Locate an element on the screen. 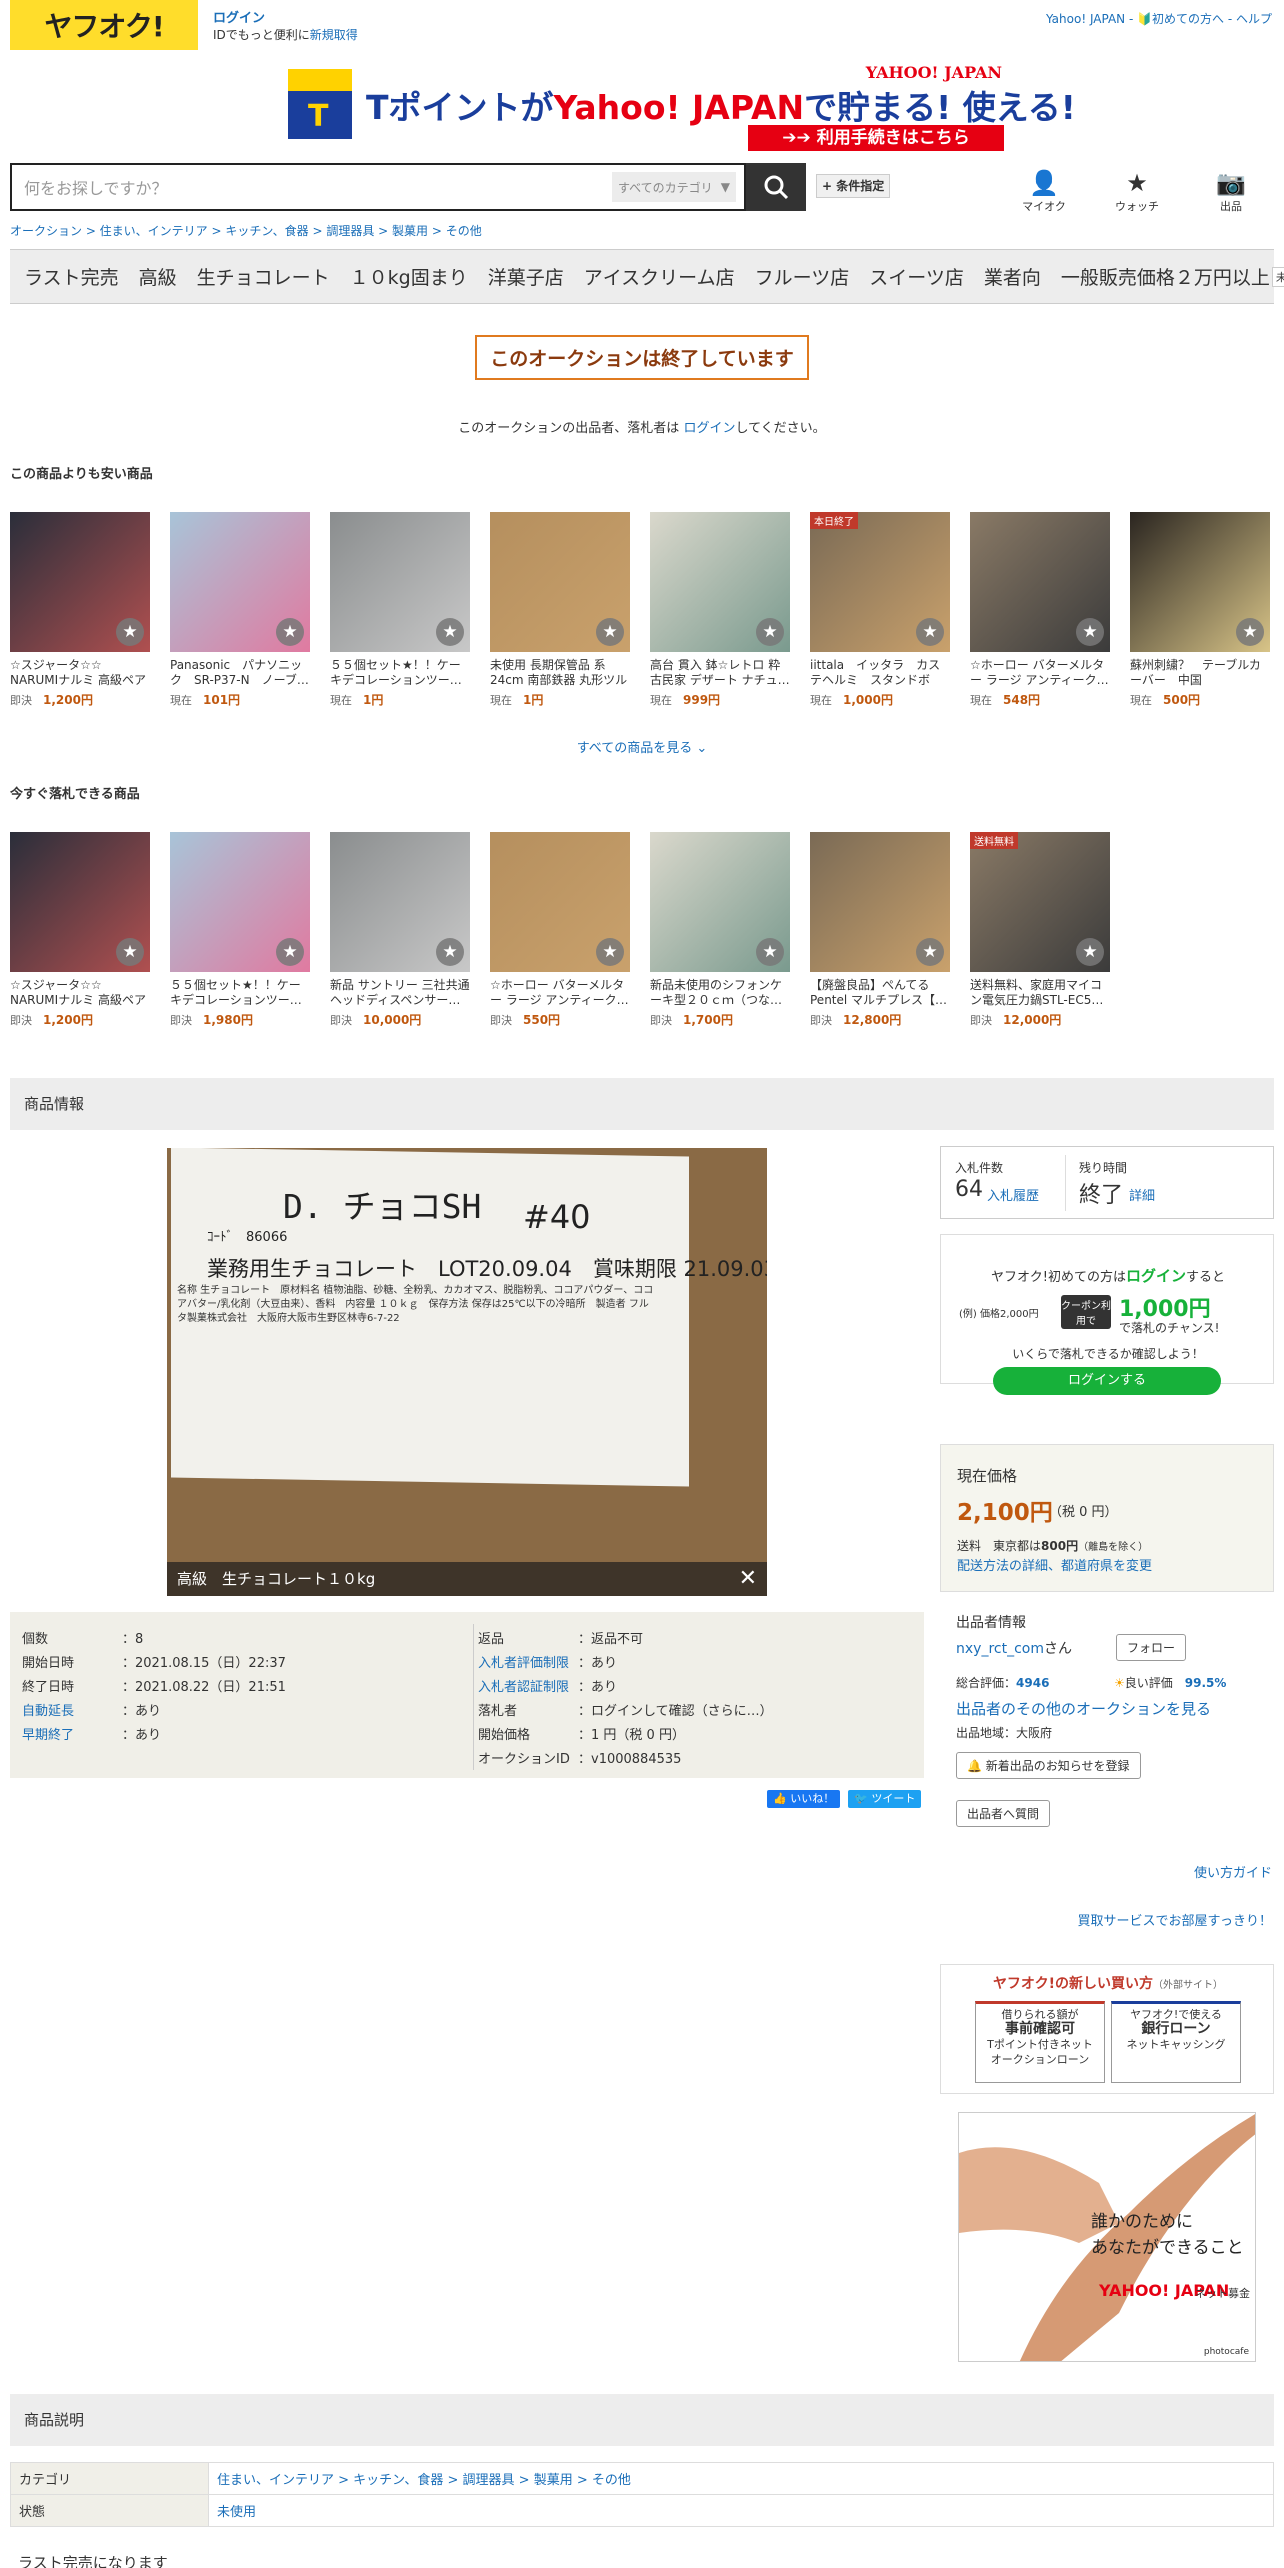  detail-key: 早期終了 is located at coordinates (72, 1733).